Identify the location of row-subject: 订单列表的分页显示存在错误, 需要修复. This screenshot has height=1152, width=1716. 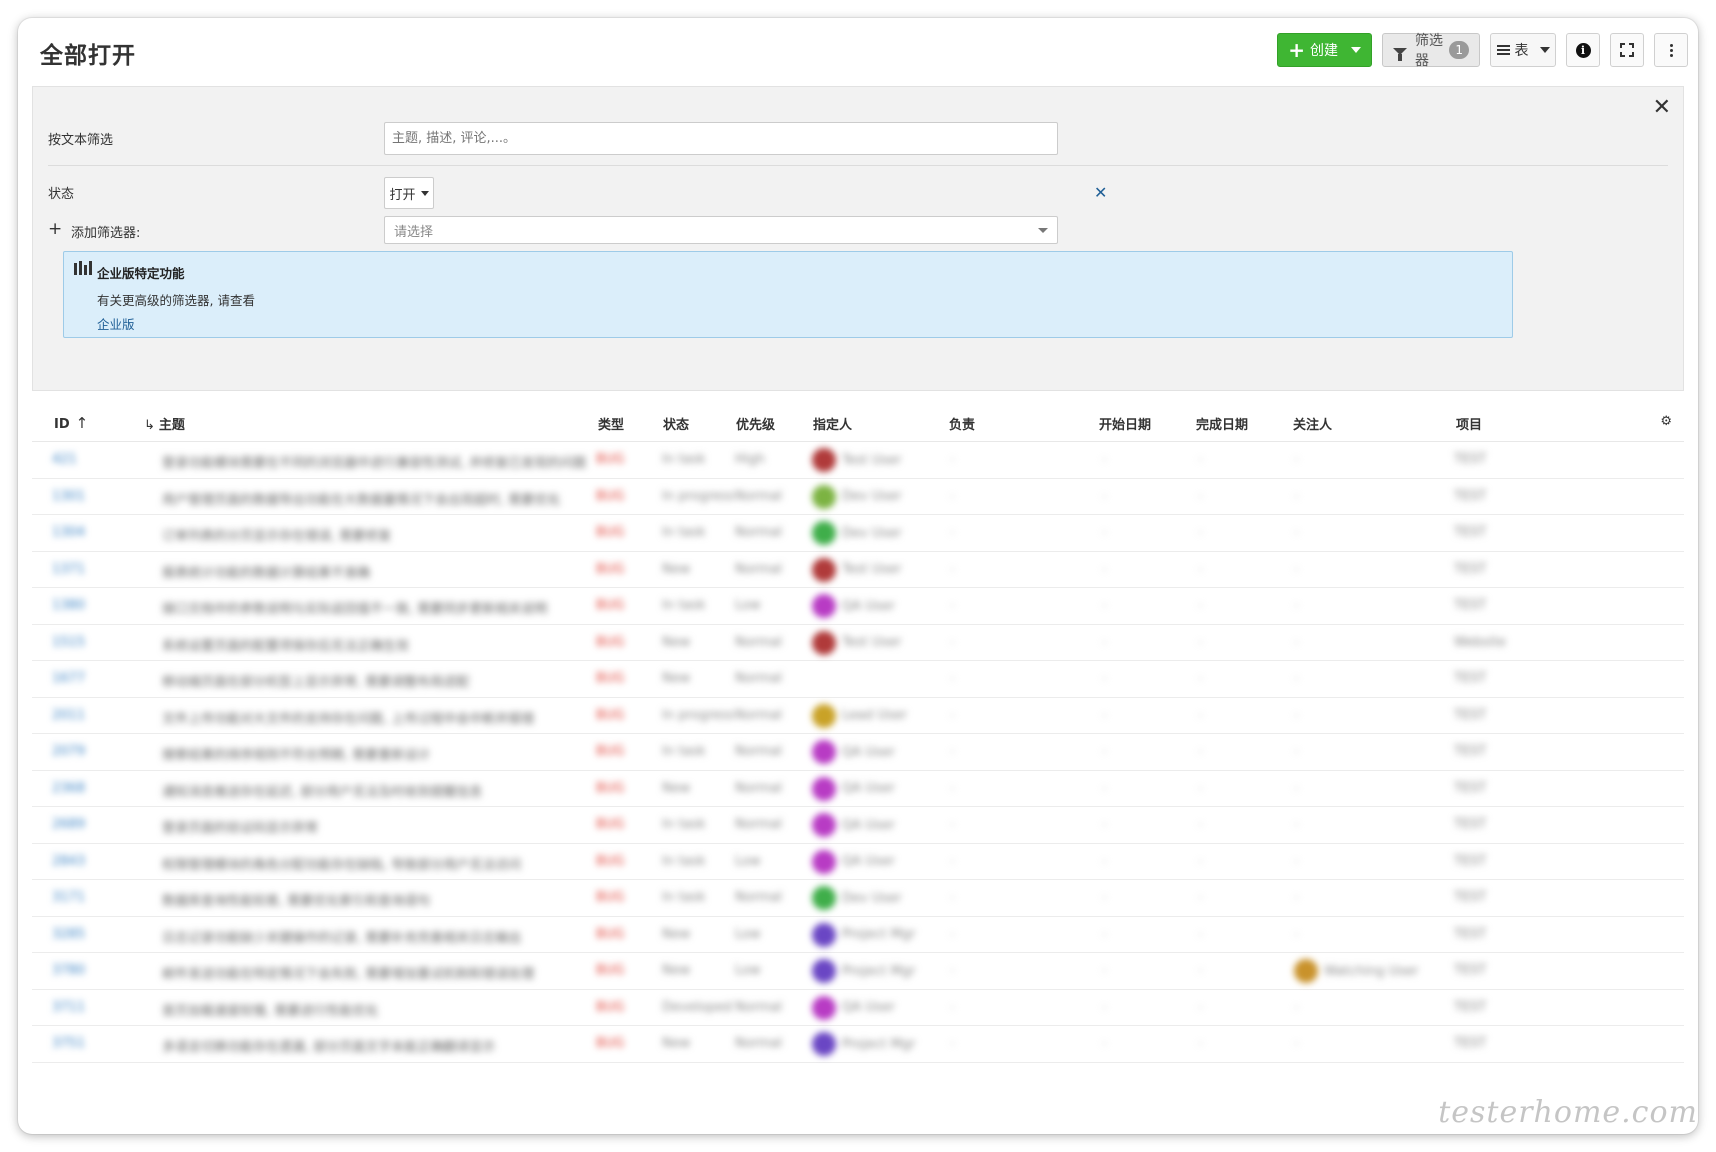
(276, 534).